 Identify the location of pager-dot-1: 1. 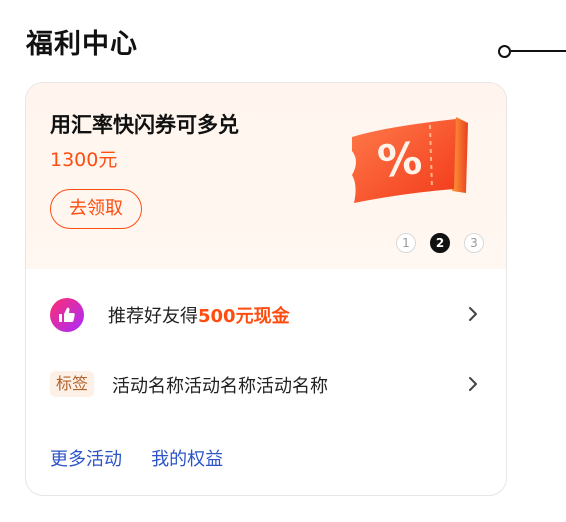
(406, 243).